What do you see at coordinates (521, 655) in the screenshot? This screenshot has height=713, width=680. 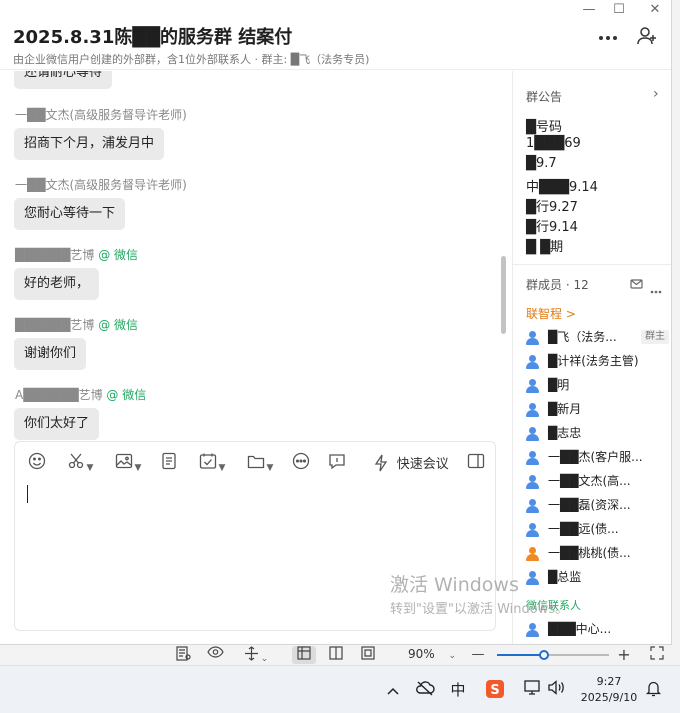 I see `zoom-slider-fill` at bounding box center [521, 655].